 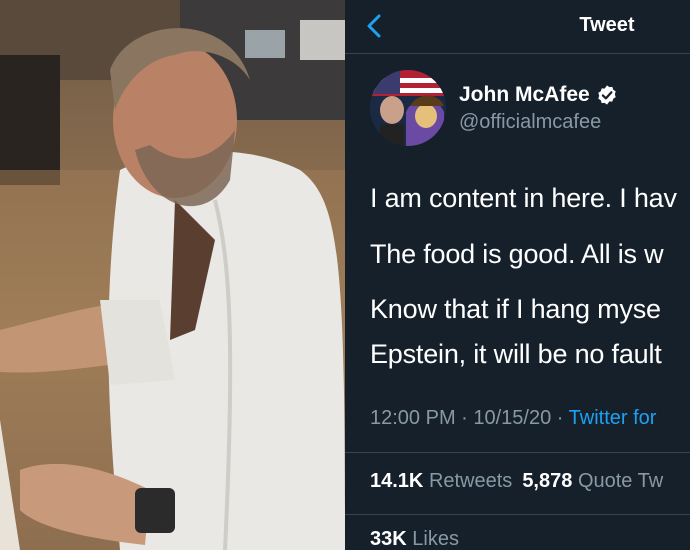 What do you see at coordinates (516, 481) in the screenshot?
I see `tweet-stats: 14.1K Retweets 5,878 Quote Tw` at bounding box center [516, 481].